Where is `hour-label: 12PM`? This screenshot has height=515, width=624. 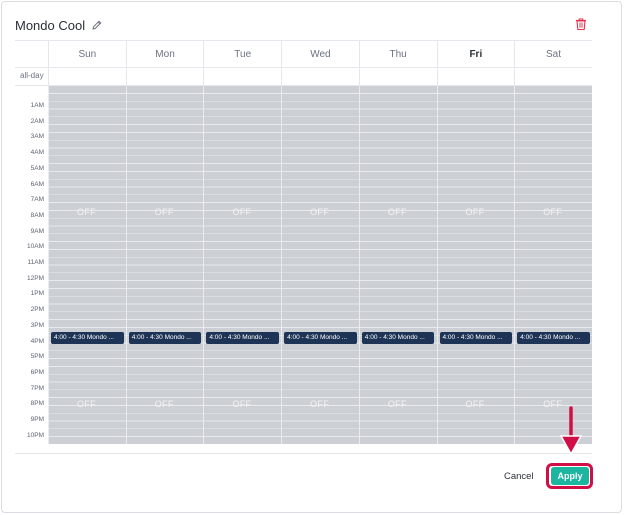
hour-label: 12PM is located at coordinates (35, 278).